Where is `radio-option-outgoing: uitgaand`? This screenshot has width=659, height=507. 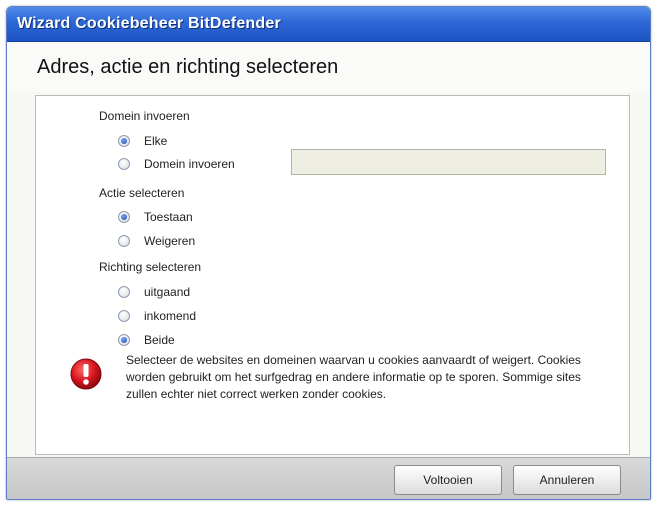 radio-option-outgoing: uitgaand is located at coordinates (154, 292).